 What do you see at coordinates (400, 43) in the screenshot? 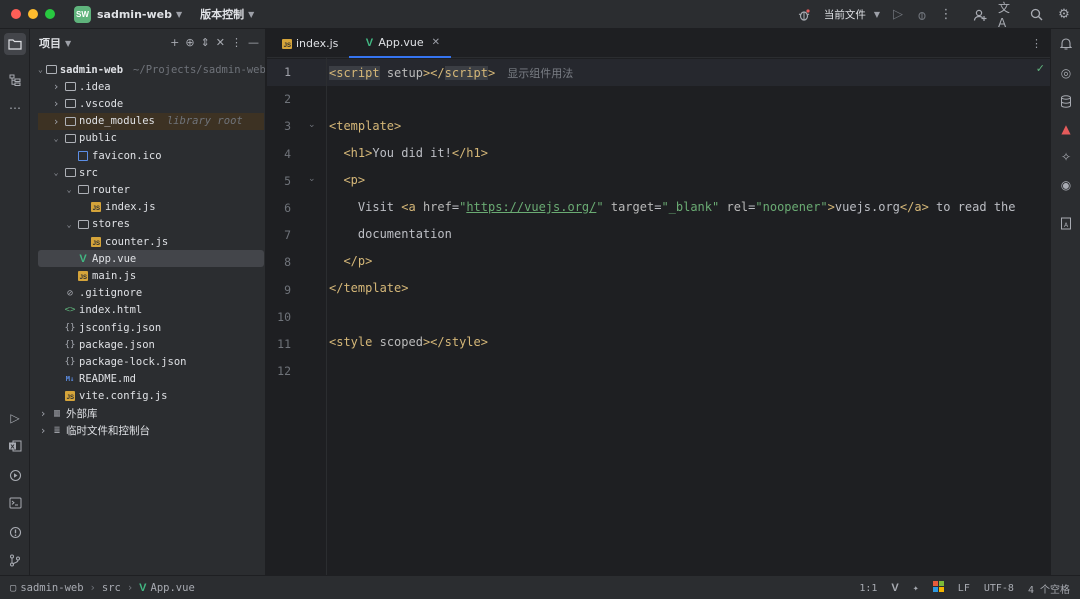
I see `tab-app-vue: V App.vue ✕` at bounding box center [400, 43].